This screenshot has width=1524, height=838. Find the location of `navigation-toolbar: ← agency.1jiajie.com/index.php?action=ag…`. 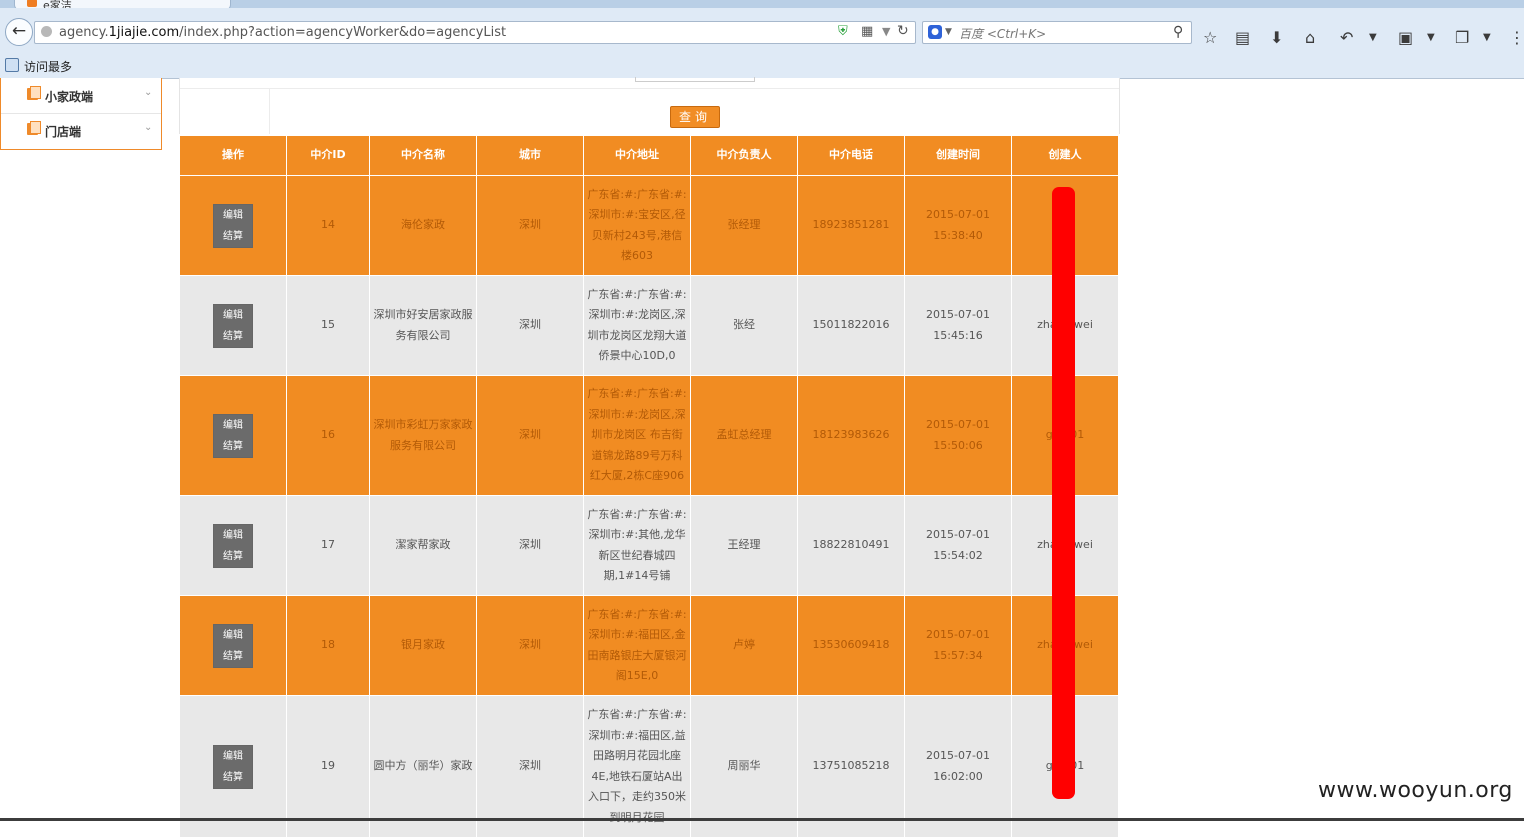

navigation-toolbar: ← agency.1jiajie.com/index.php?action=ag… is located at coordinates (762, 31).